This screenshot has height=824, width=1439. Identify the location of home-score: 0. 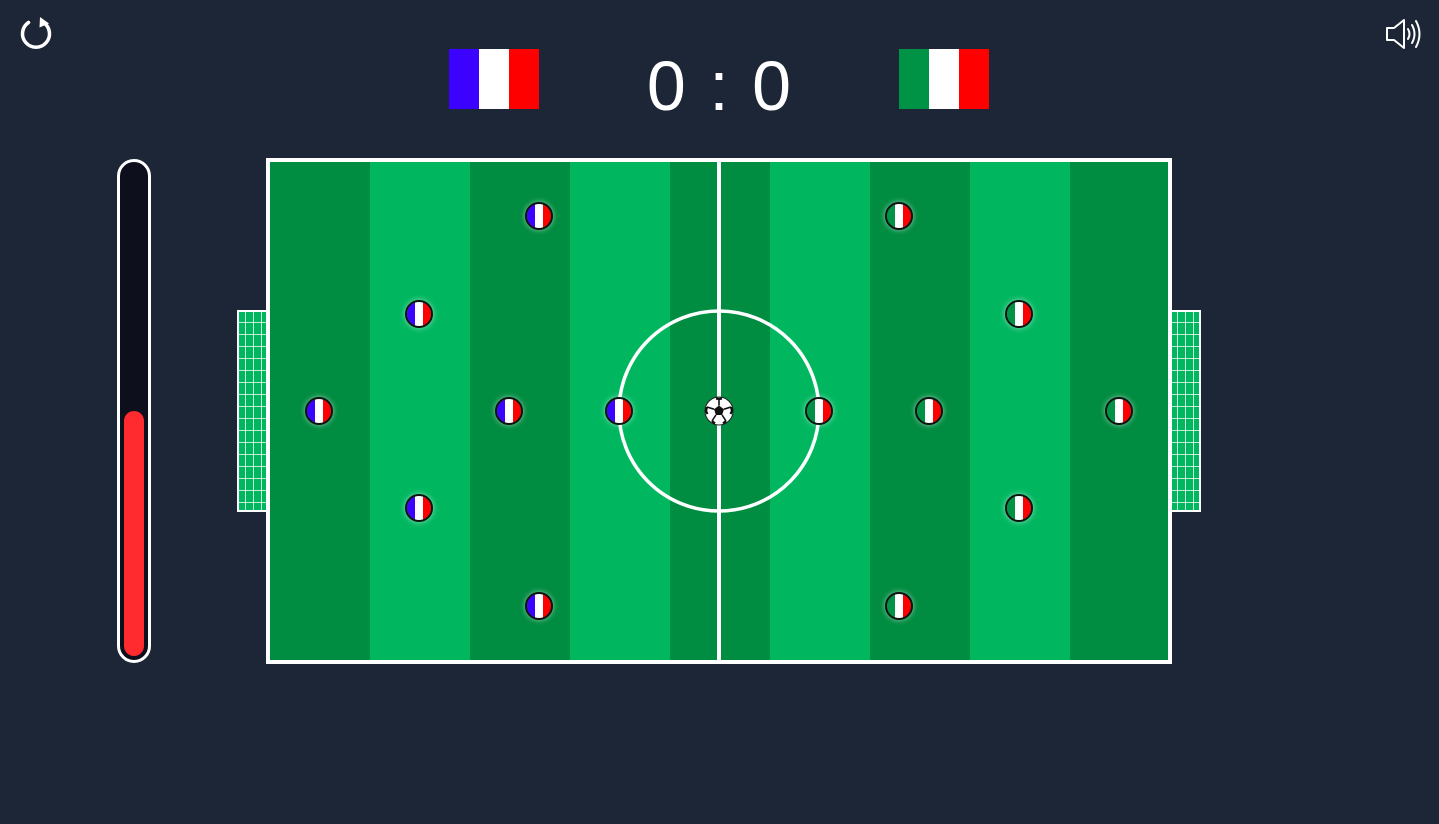
(667, 86).